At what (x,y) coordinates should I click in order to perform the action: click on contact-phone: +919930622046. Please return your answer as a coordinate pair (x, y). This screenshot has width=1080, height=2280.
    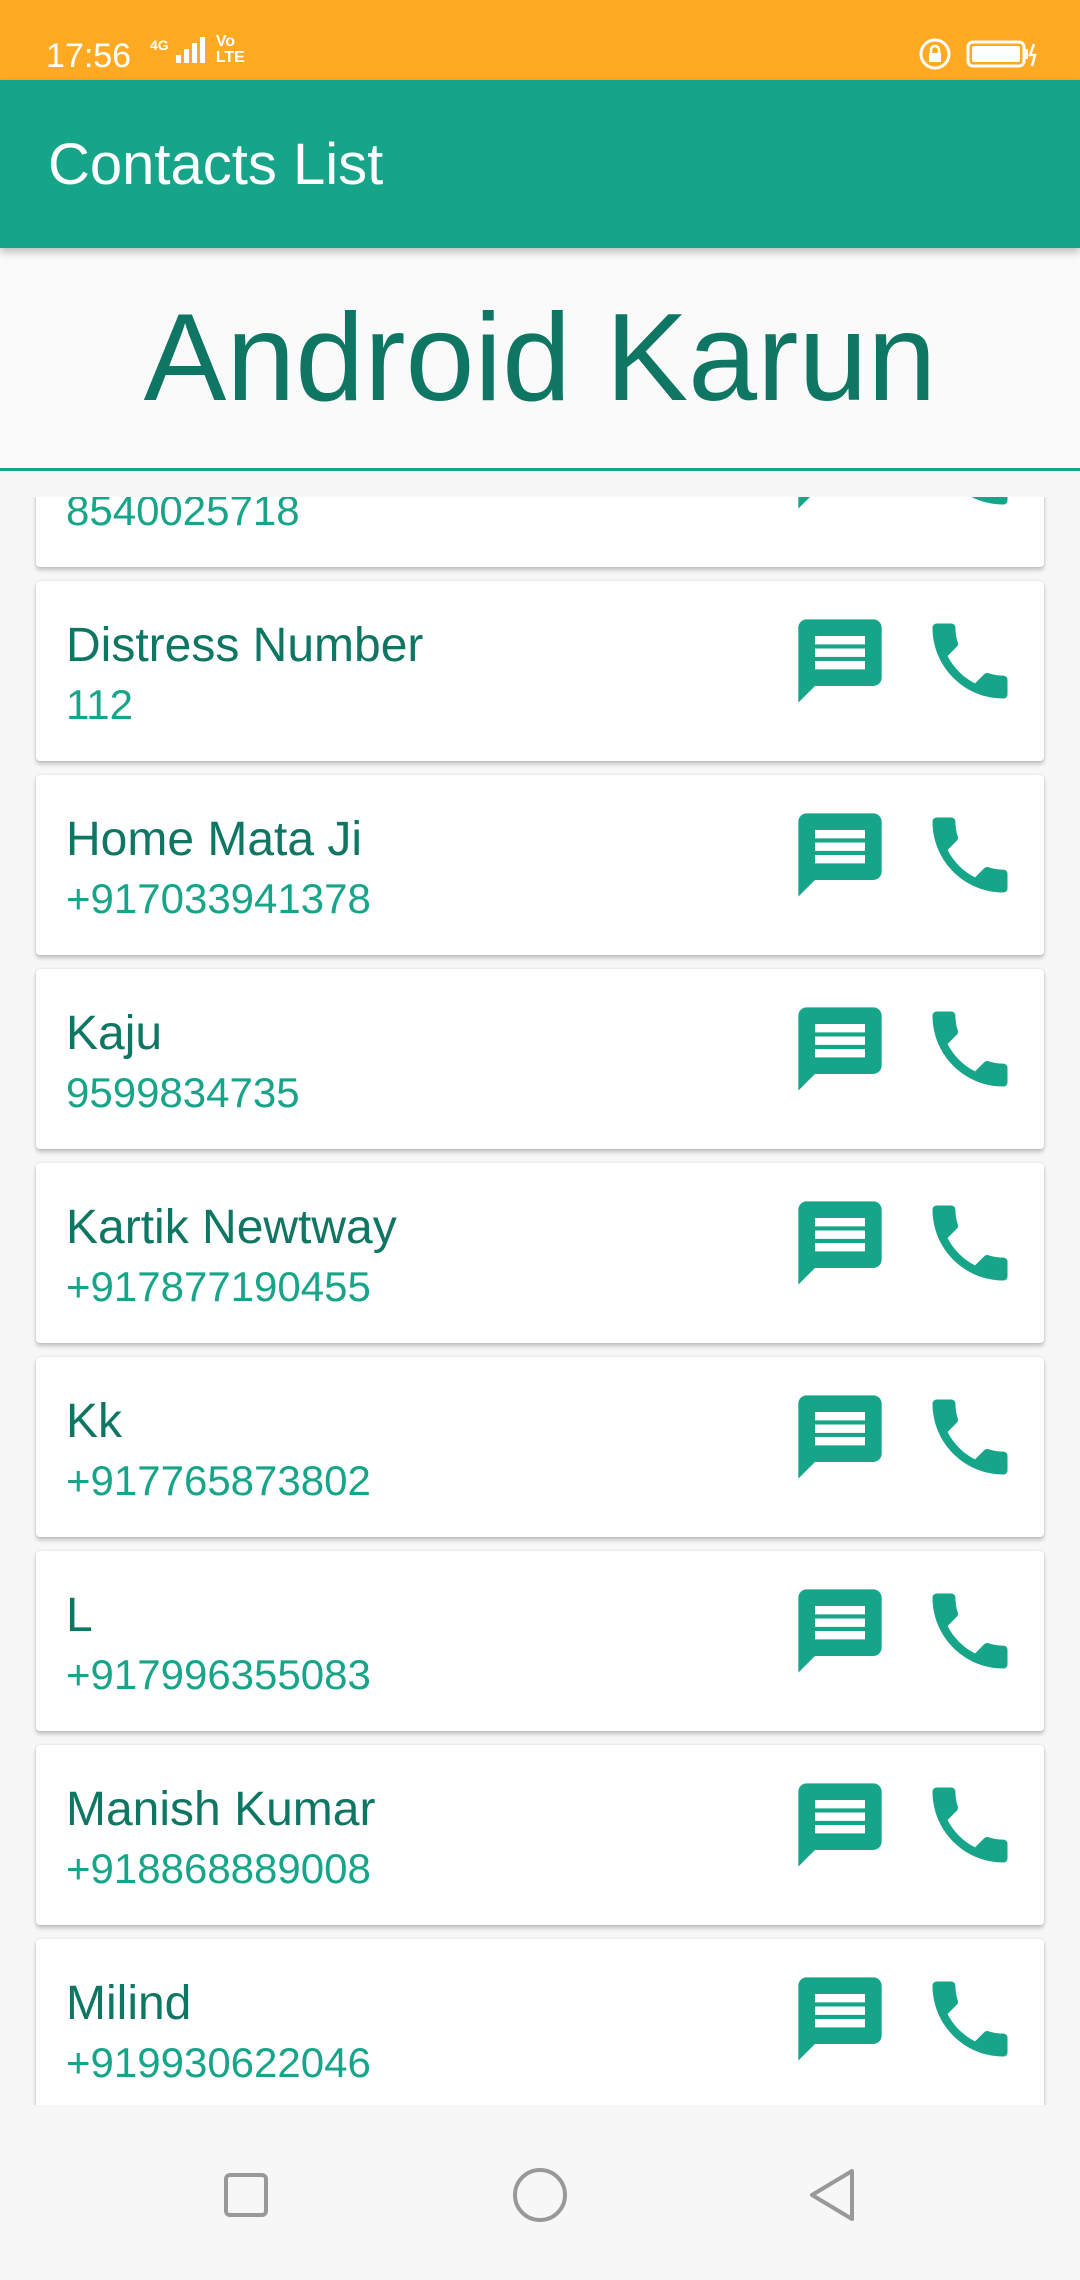
    Looking at the image, I should click on (218, 2062).